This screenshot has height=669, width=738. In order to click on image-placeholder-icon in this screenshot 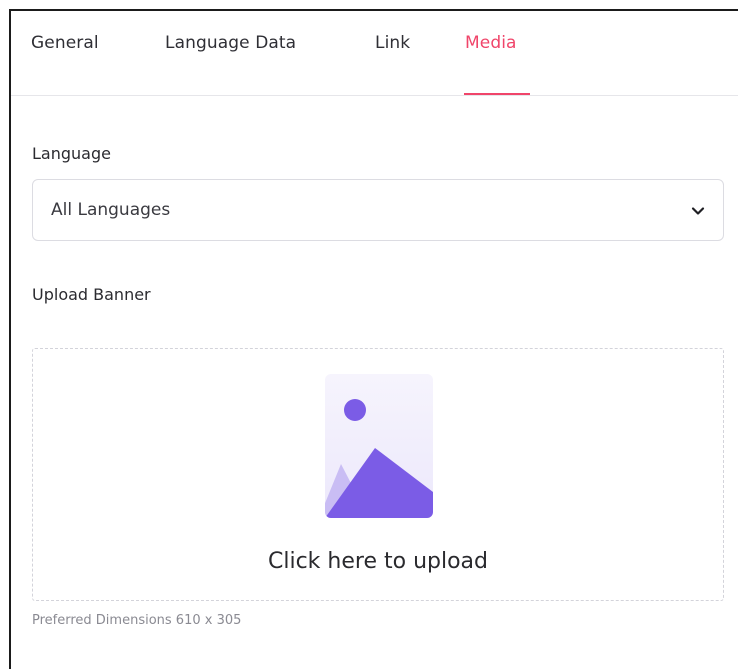, I will do `click(379, 446)`.